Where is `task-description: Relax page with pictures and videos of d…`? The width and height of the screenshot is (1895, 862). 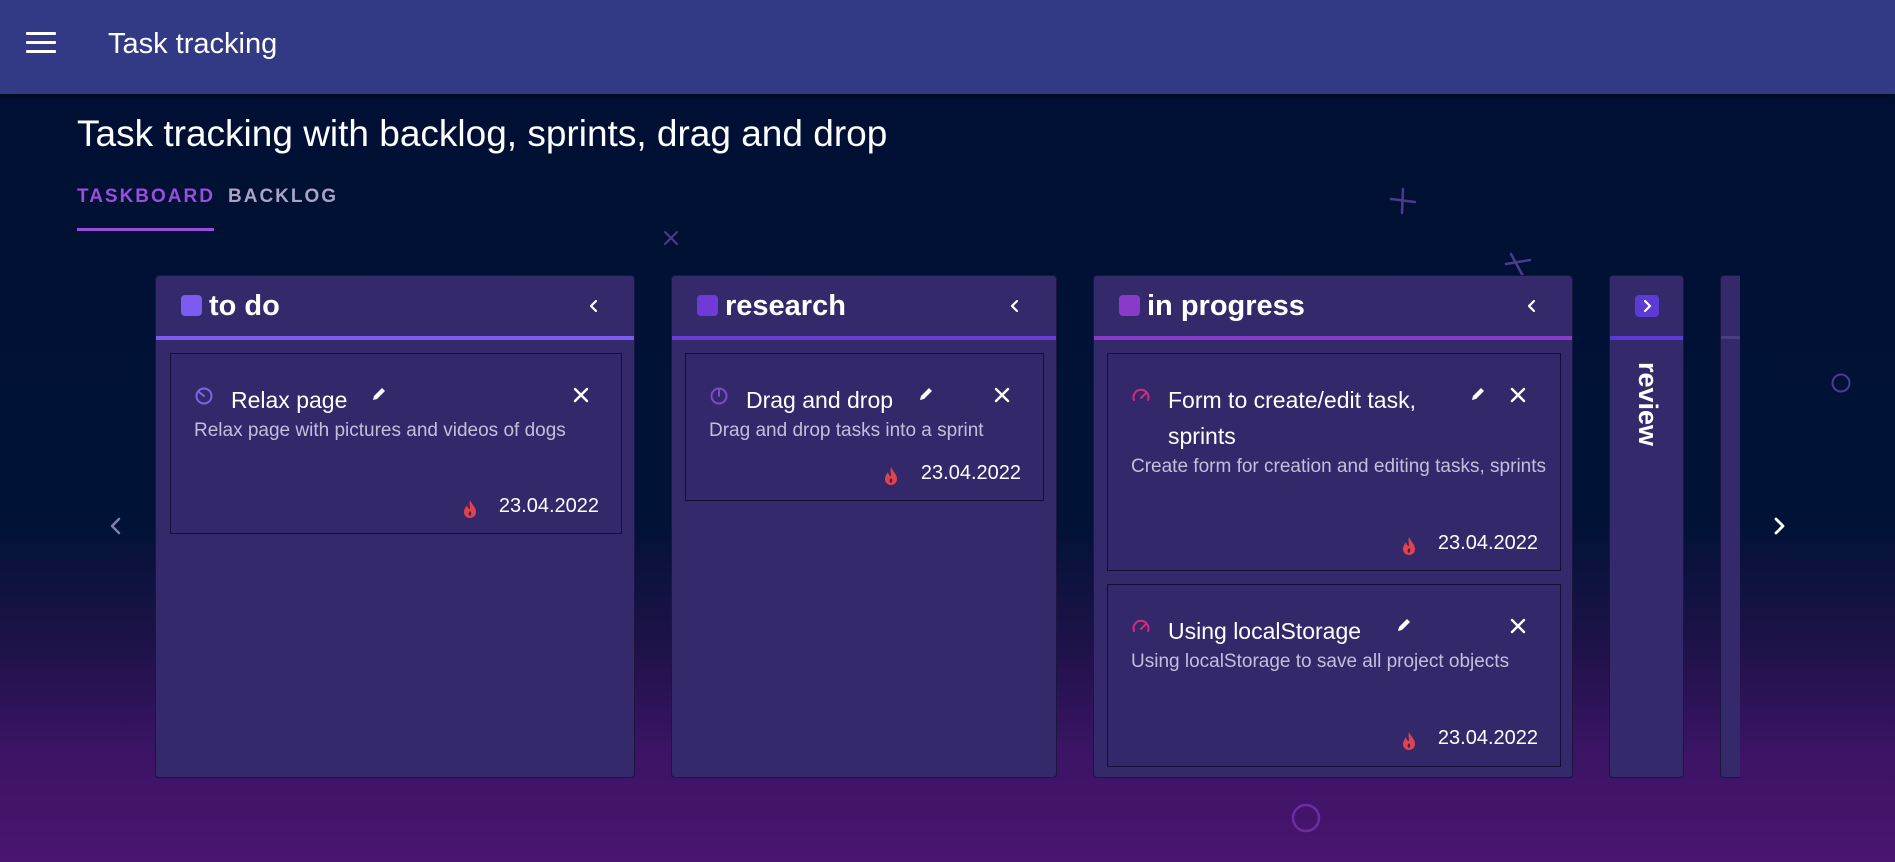
task-description: Relax page with pictures and videos of d… is located at coordinates (380, 430).